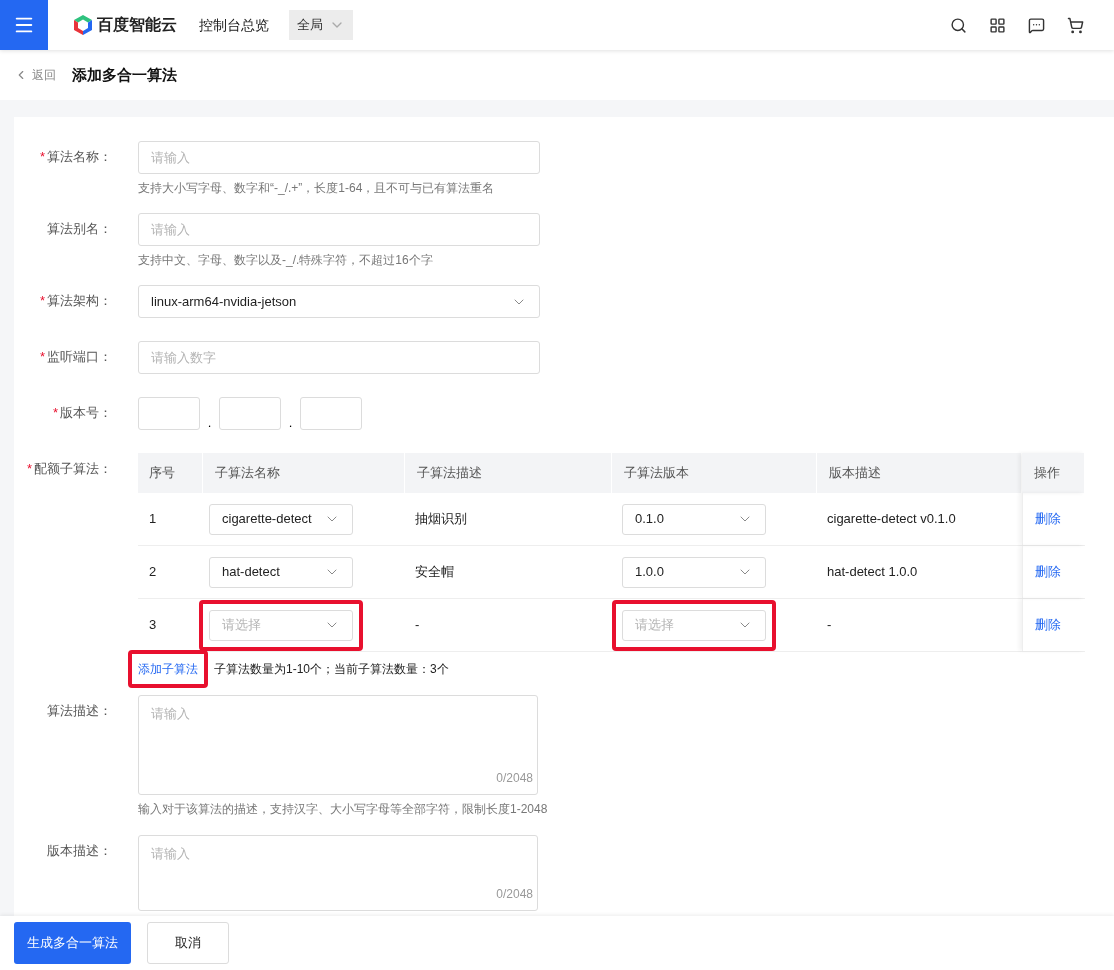 The width and height of the screenshot is (1114, 970). What do you see at coordinates (281, 519) in the screenshot?
I see `select-field: cigarette-detect` at bounding box center [281, 519].